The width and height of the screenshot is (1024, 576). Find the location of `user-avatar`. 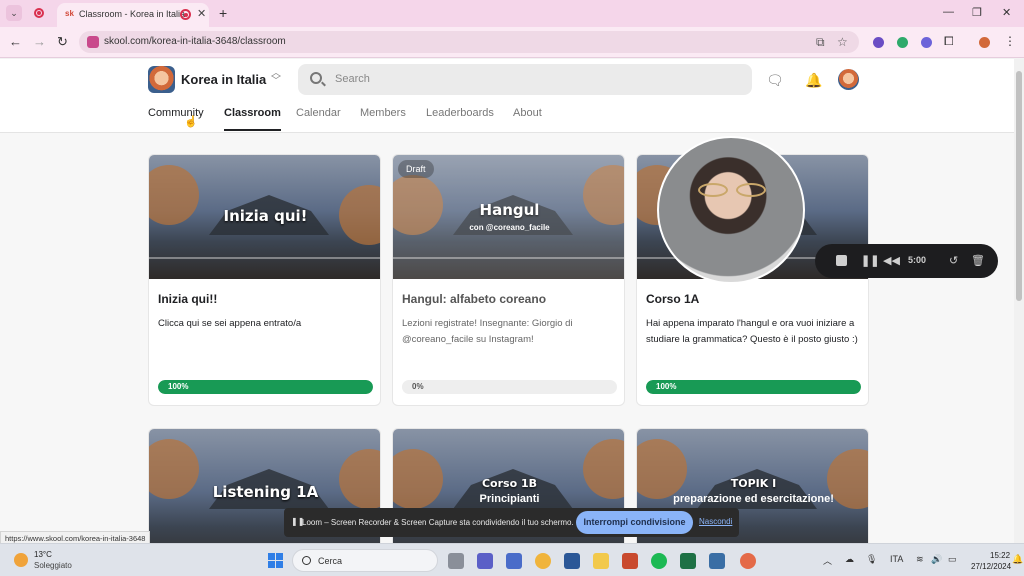

user-avatar is located at coordinates (848, 79).